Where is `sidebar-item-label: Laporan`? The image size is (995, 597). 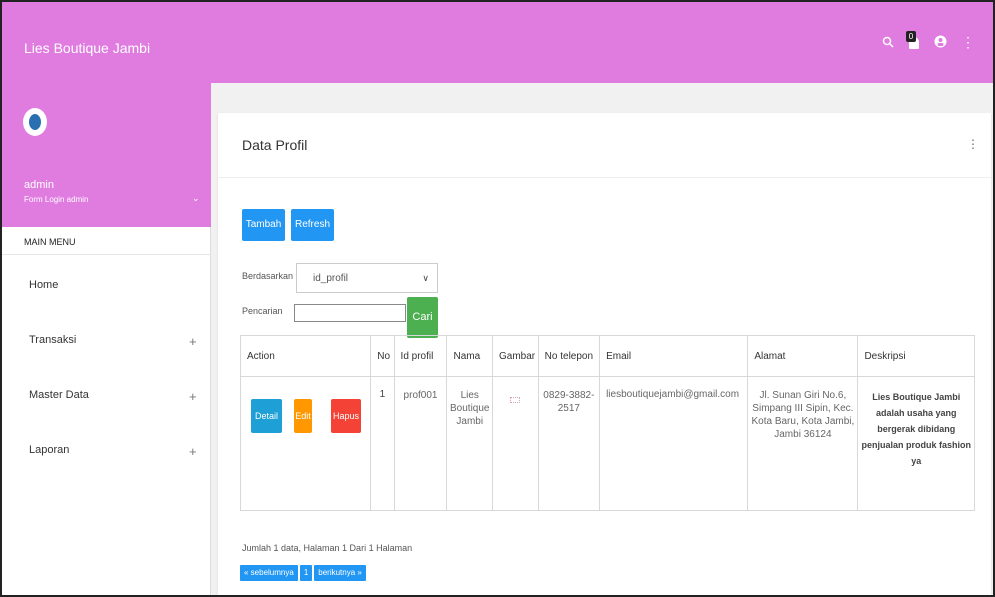 sidebar-item-label: Laporan is located at coordinates (49, 450).